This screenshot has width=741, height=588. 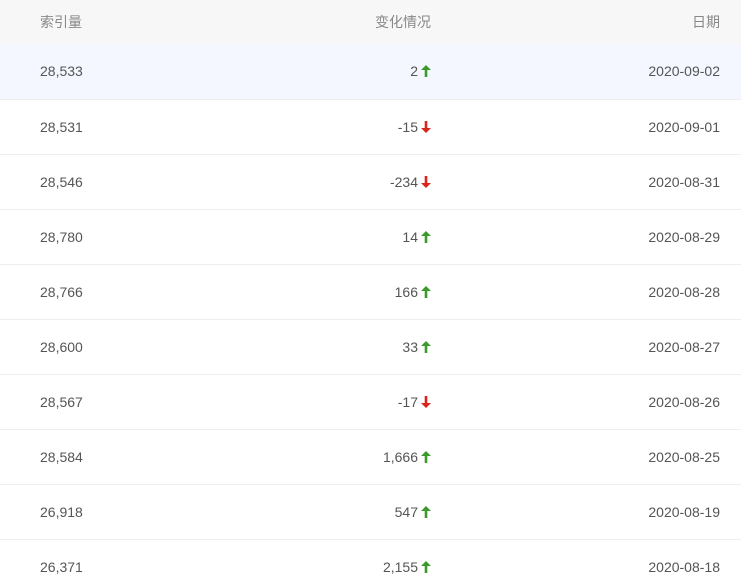 What do you see at coordinates (410, 346) in the screenshot?
I see `change-value: 33` at bounding box center [410, 346].